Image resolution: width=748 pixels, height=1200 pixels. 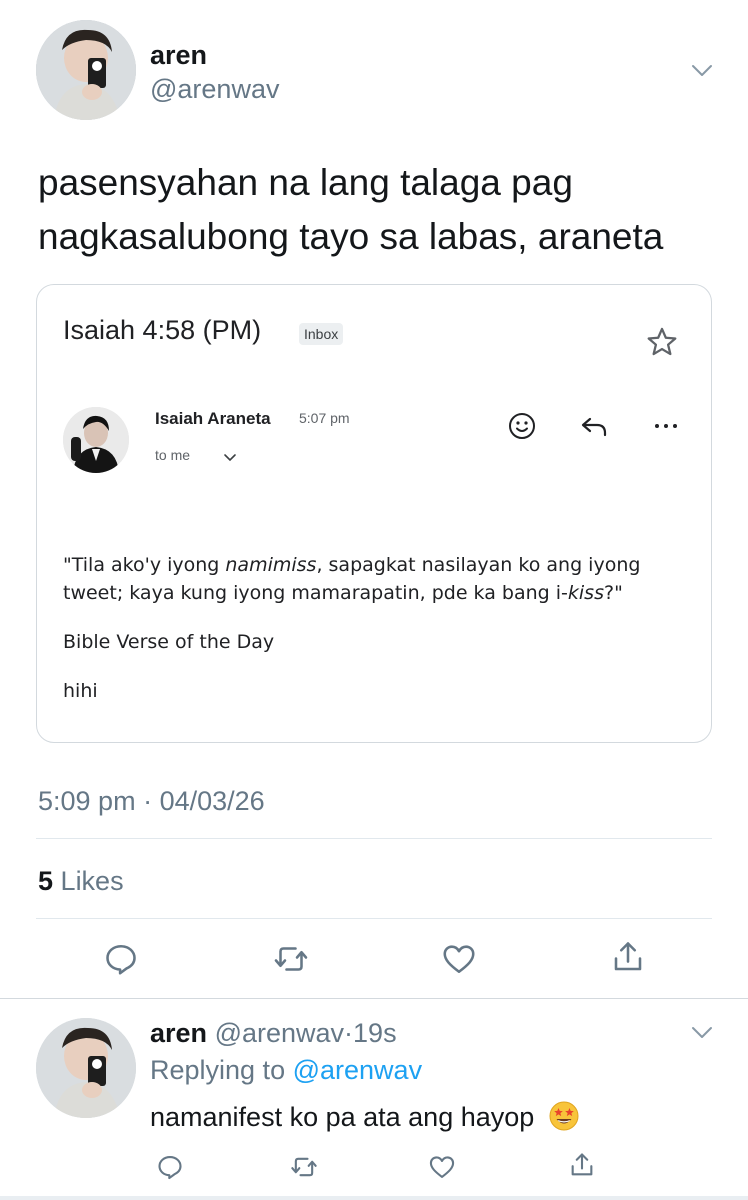 What do you see at coordinates (212, 801) in the screenshot?
I see `tweet-date: 04/03/26` at bounding box center [212, 801].